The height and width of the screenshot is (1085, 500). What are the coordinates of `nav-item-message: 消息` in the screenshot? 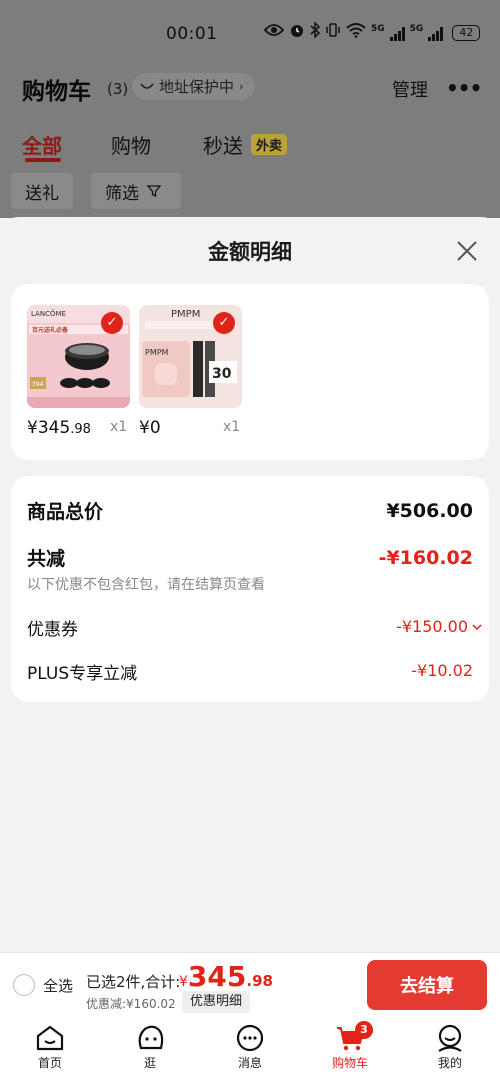 It's located at (250, 1045).